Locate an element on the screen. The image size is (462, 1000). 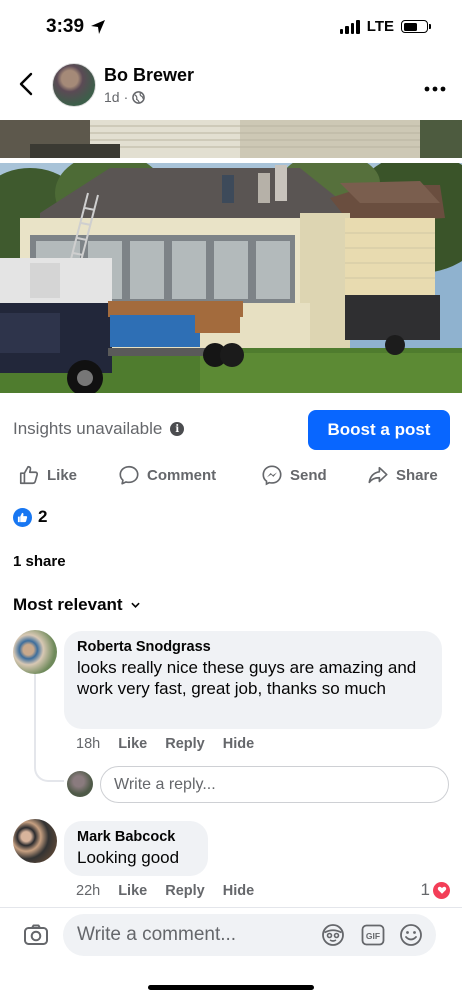
status-bar: 3:39 LTE is located at coordinates (231, 28).